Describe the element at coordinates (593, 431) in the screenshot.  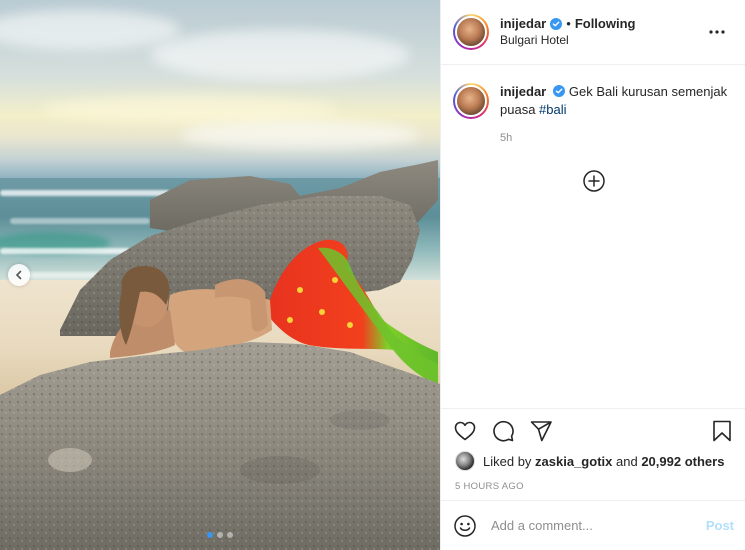
I see `action-bar` at that location.